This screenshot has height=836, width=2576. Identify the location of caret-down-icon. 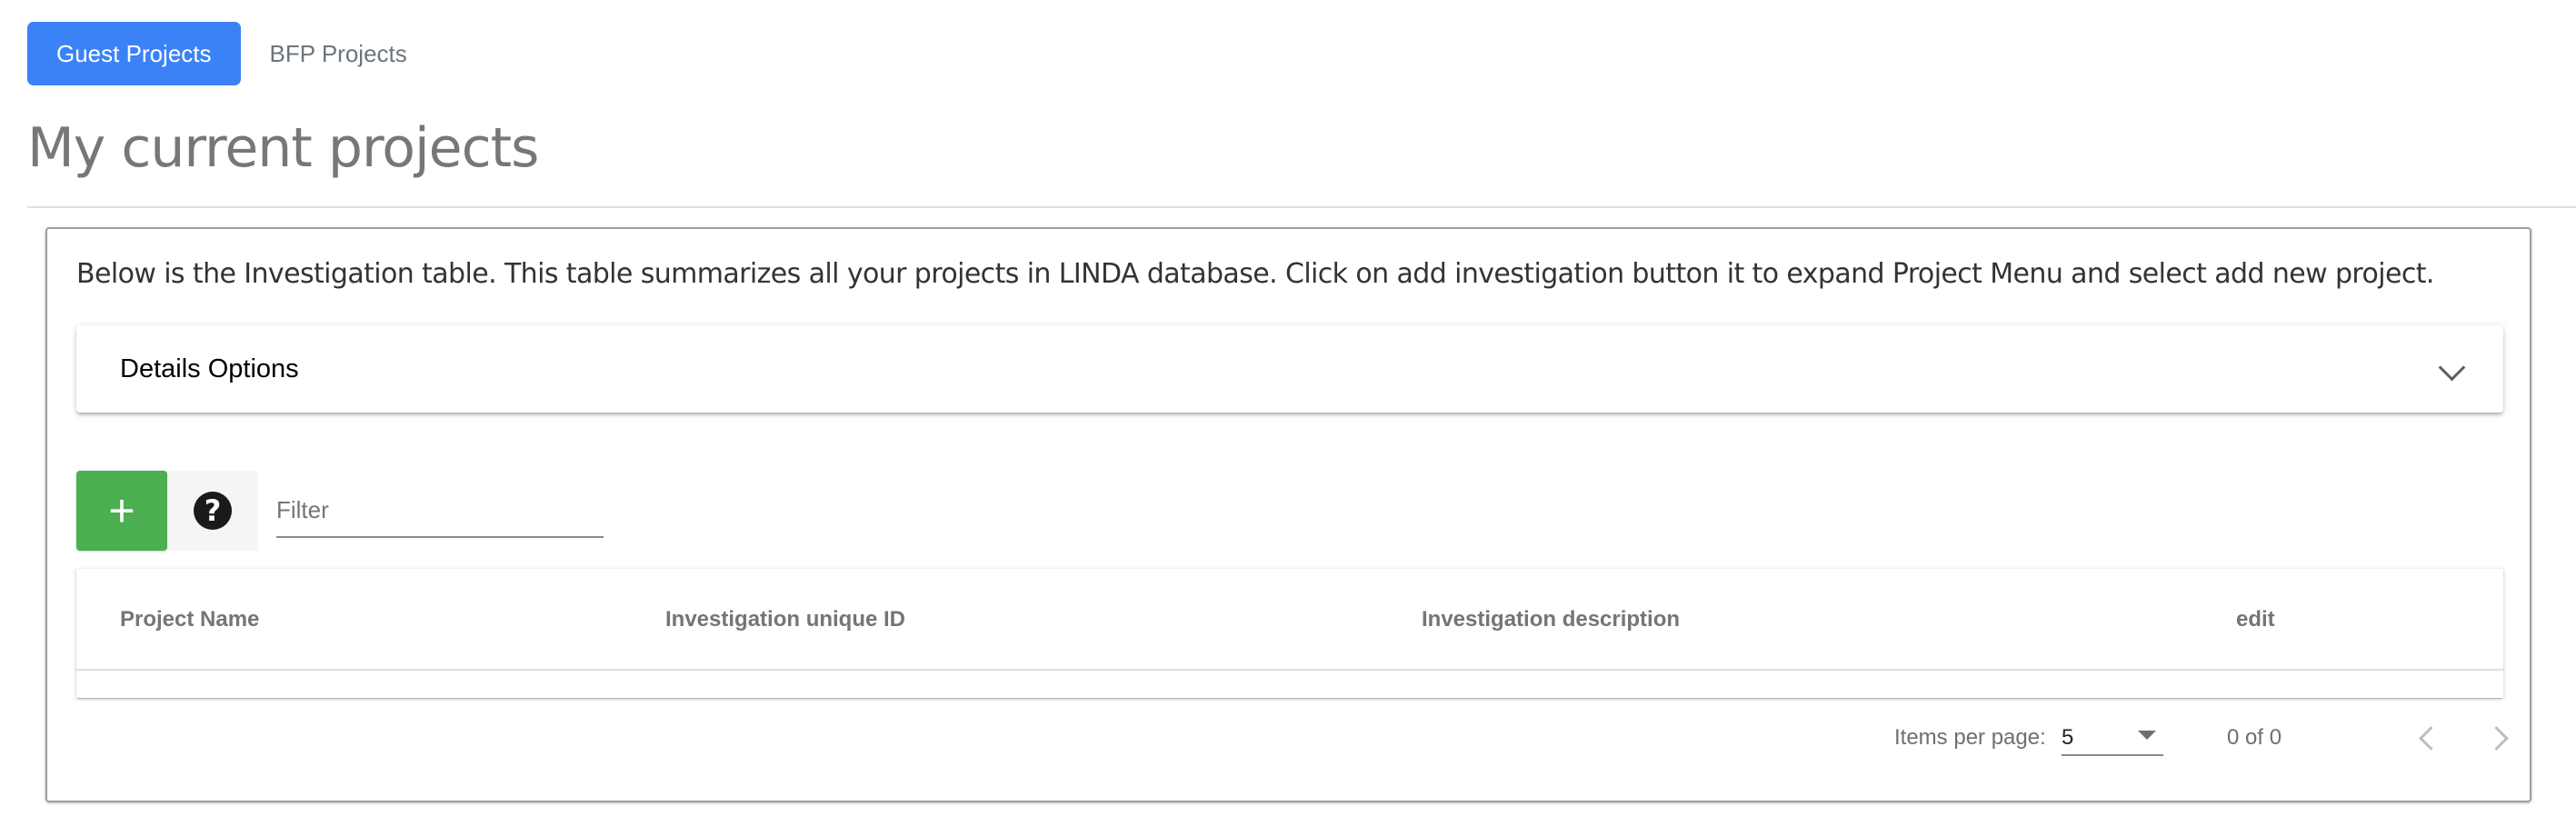
(2147, 735).